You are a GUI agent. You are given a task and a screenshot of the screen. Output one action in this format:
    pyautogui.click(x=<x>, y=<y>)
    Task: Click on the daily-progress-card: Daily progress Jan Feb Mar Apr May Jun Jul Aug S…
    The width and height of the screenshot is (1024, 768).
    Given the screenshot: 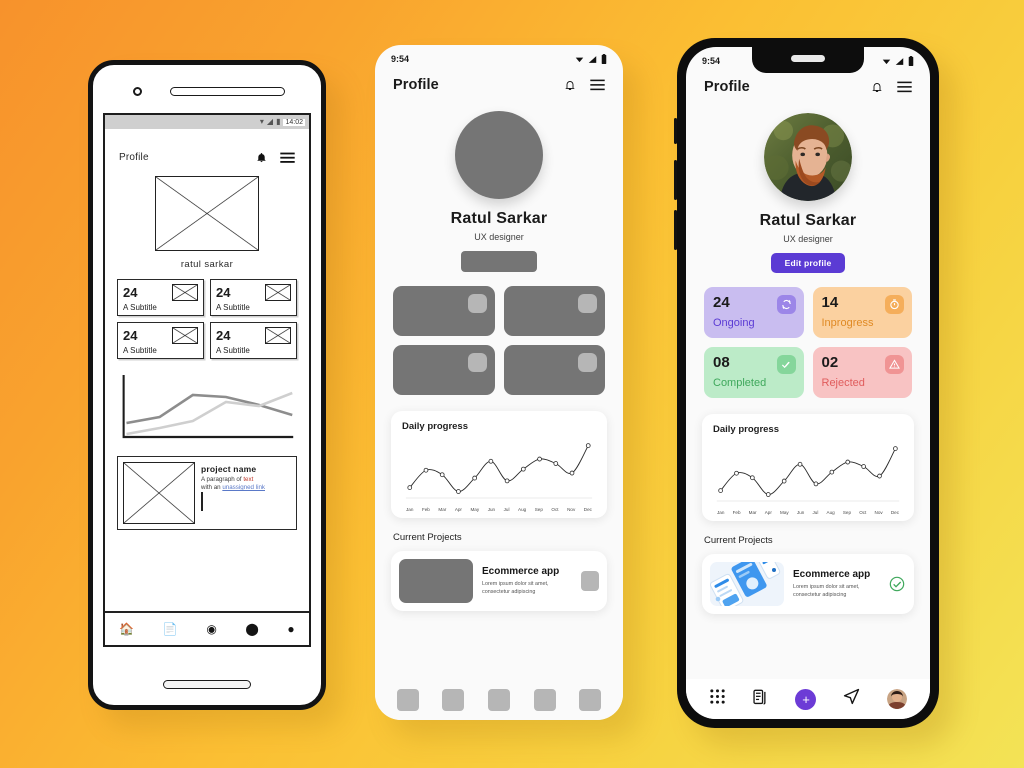 What is the action you would take?
    pyautogui.click(x=499, y=464)
    